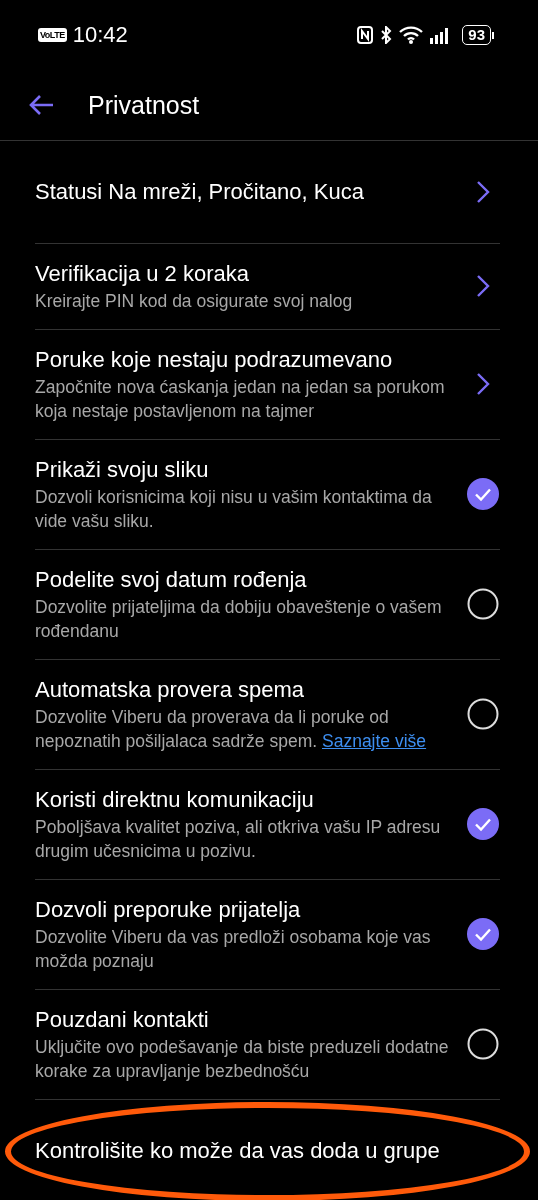  I want to click on settings-item: Automatska provera spema Dozvolite Viberu da proverava da li poruke od nepoznatih pošiljalaca sadrže spem. Saznajte više, so click(267, 715).